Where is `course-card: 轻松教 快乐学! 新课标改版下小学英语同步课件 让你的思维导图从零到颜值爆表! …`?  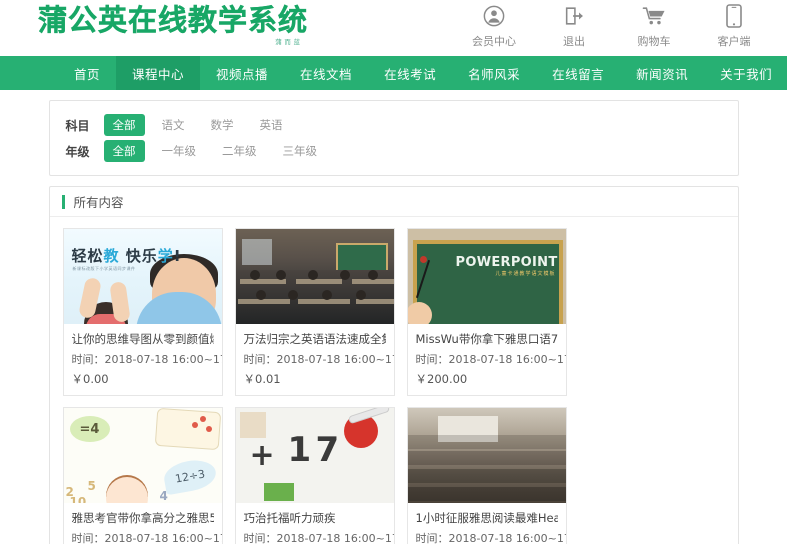
course-card: 轻松教 快乐学! 新课标改版下小学英语同步课件 让你的思维导图从零到颜值爆表! … is located at coordinates (142, 312).